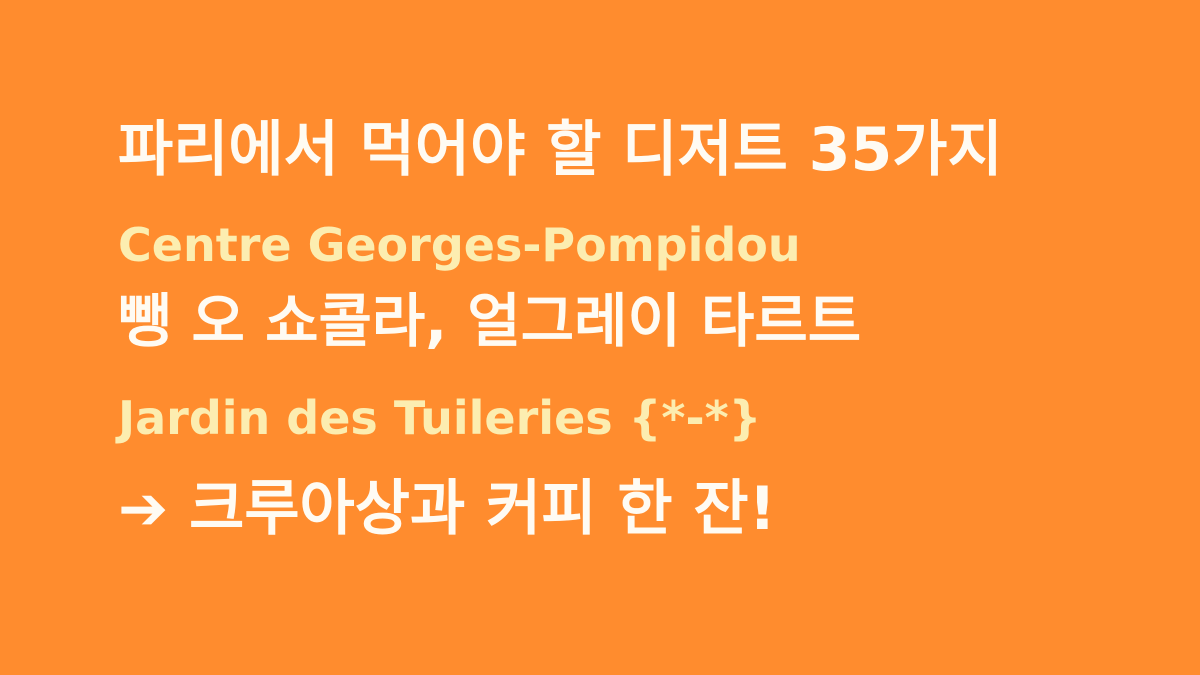 This screenshot has height=675, width=1200. I want to click on subtitle-jardin-tuileries: Jardin des Tuileries {*-*}, so click(440, 418).